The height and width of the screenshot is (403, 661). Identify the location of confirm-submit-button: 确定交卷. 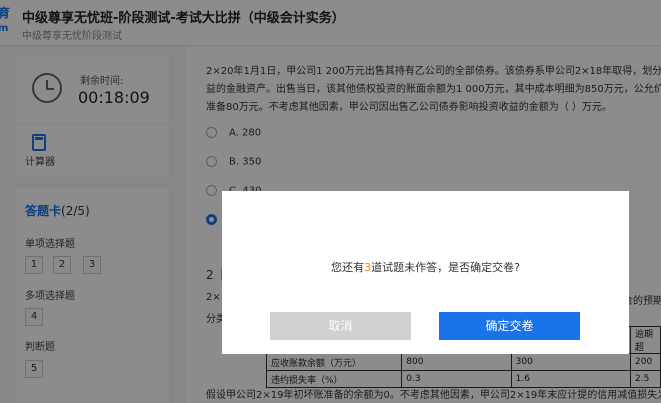
(509, 326).